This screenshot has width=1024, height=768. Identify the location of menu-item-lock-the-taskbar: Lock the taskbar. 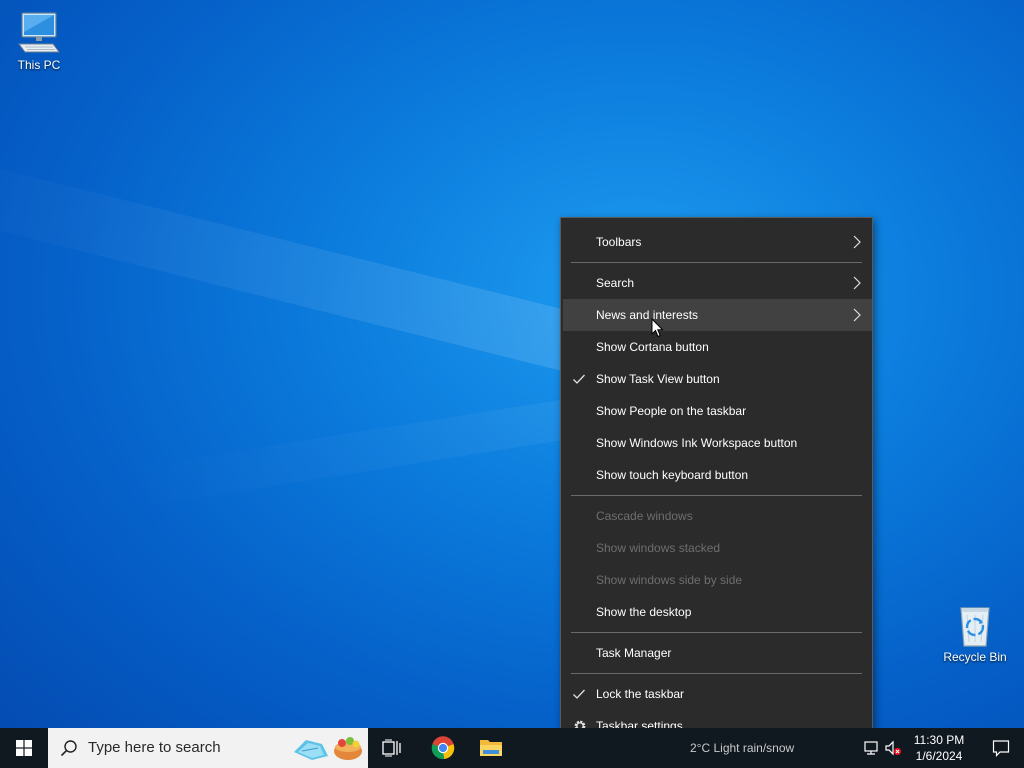
(717, 694).